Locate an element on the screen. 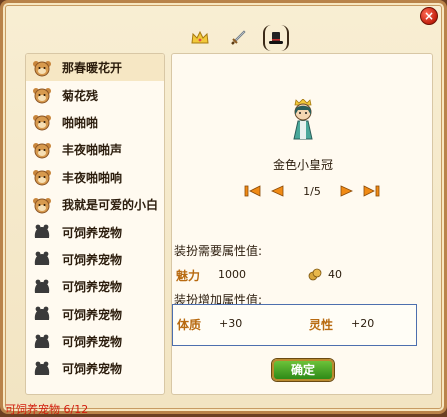 The width and height of the screenshot is (447, 417). item-pager: 1/5 is located at coordinates (312, 191).